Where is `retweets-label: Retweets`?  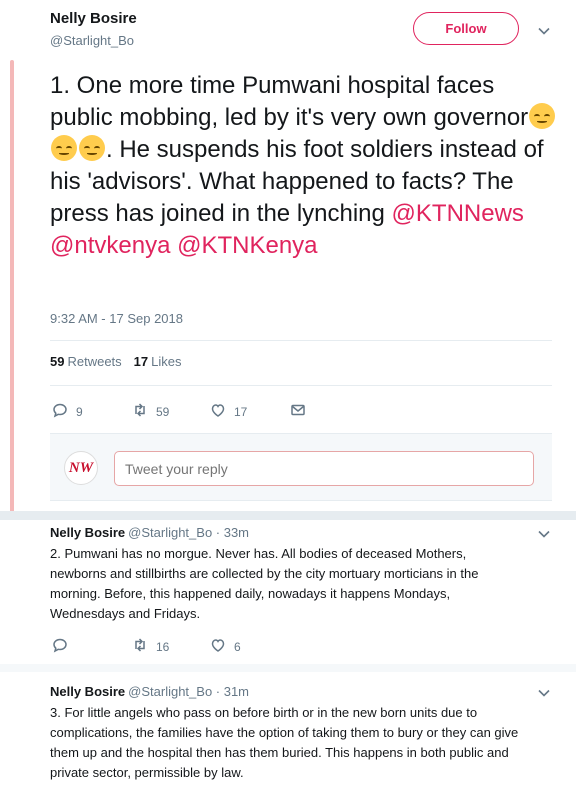 retweets-label: Retweets is located at coordinates (94, 361).